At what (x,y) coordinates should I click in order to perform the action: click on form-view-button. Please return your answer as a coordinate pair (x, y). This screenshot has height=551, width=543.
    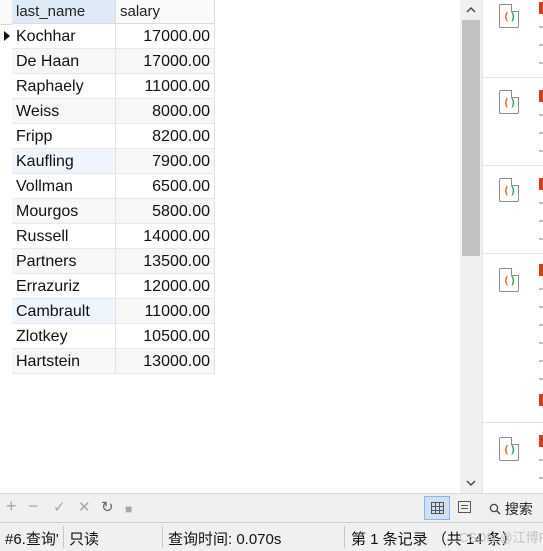
    Looking at the image, I should click on (465, 508).